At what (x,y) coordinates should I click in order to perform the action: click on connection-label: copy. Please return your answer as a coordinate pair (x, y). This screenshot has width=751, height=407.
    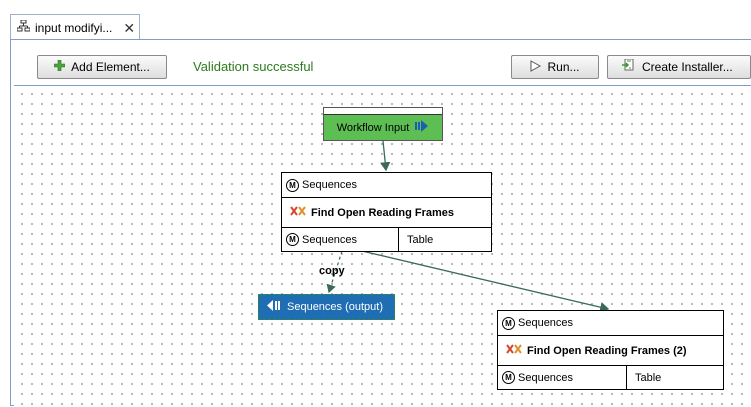
    Looking at the image, I should click on (332, 271).